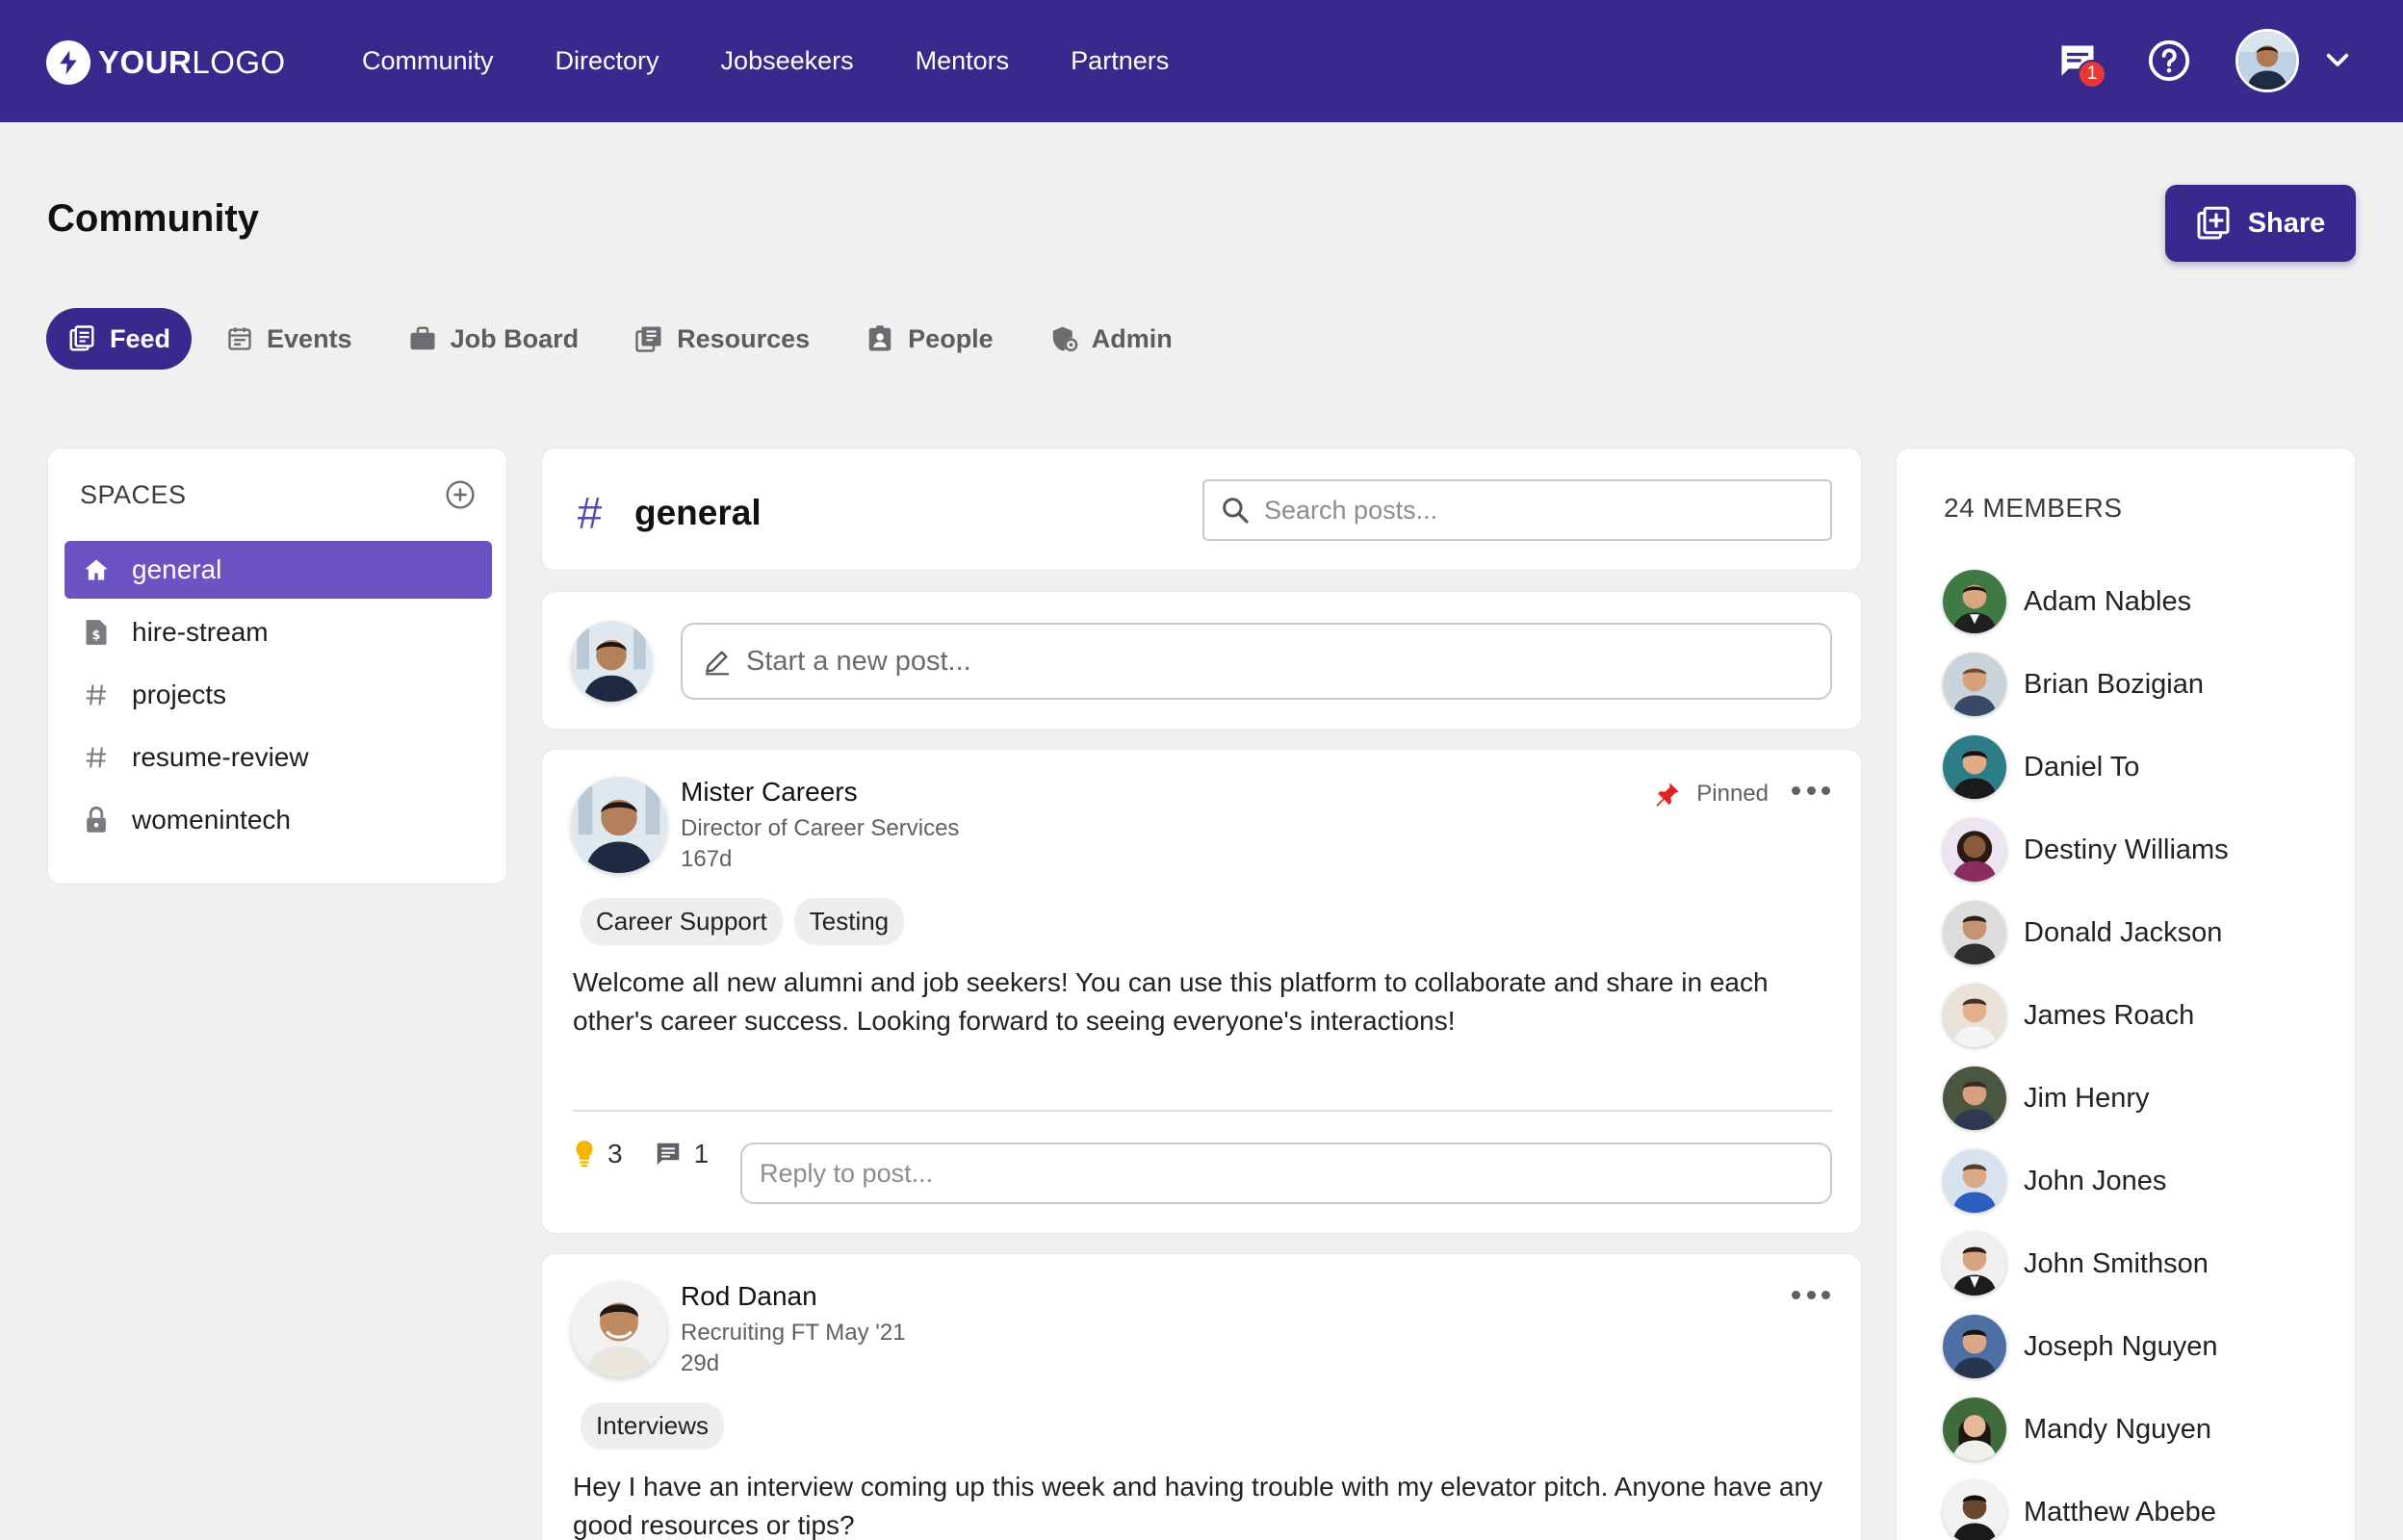 The height and width of the screenshot is (1540, 2403). What do you see at coordinates (2086, 1015) in the screenshot?
I see `member-item: James Roach` at bounding box center [2086, 1015].